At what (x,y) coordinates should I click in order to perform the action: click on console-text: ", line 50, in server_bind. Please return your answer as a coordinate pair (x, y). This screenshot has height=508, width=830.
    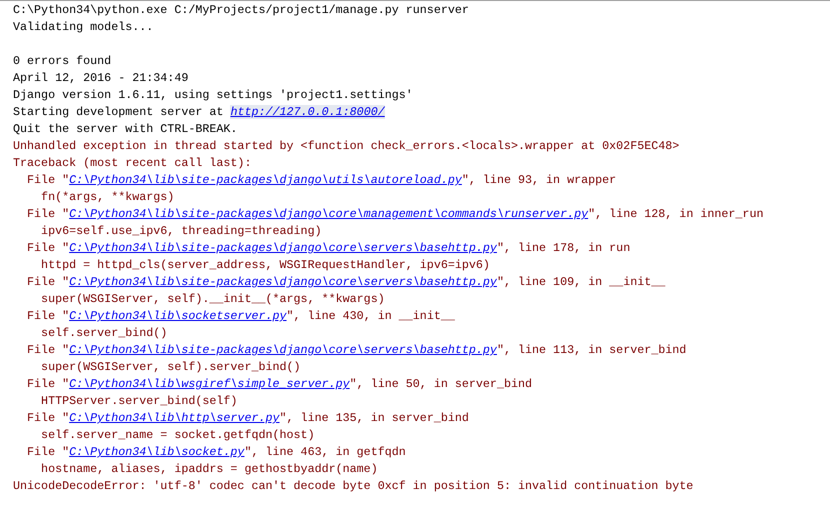
    Looking at the image, I should click on (441, 384).